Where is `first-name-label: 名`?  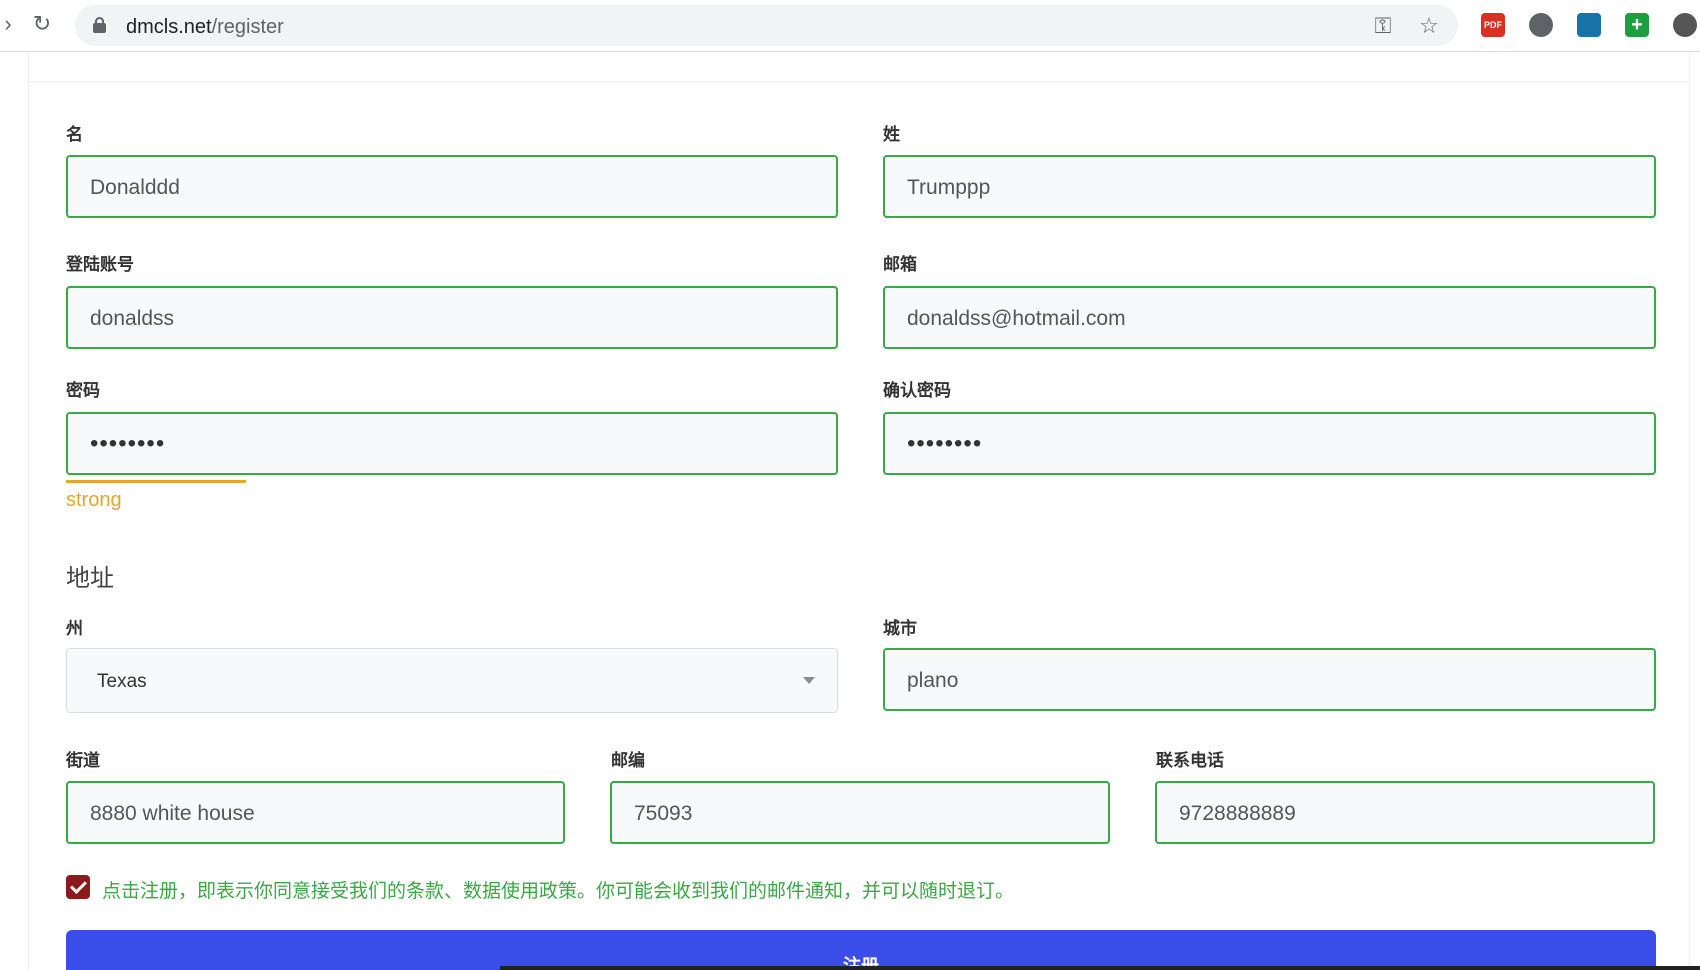 first-name-label: 名 is located at coordinates (74, 135).